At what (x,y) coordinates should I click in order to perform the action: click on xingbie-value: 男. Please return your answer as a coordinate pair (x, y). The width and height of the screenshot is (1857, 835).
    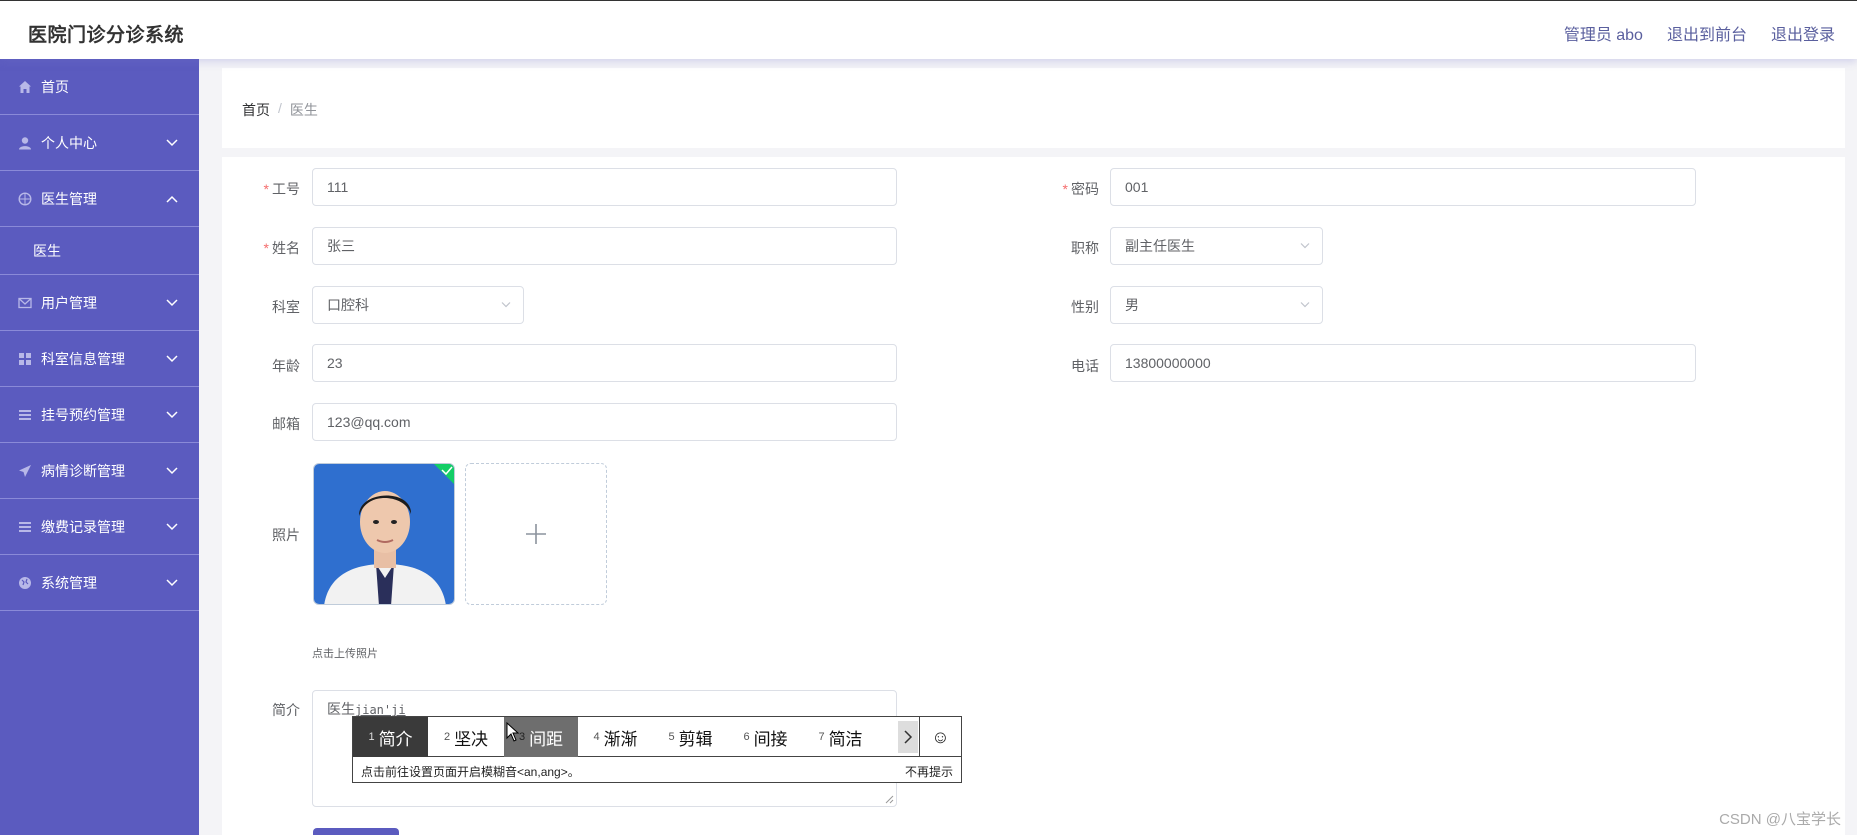
    Looking at the image, I should click on (1132, 305).